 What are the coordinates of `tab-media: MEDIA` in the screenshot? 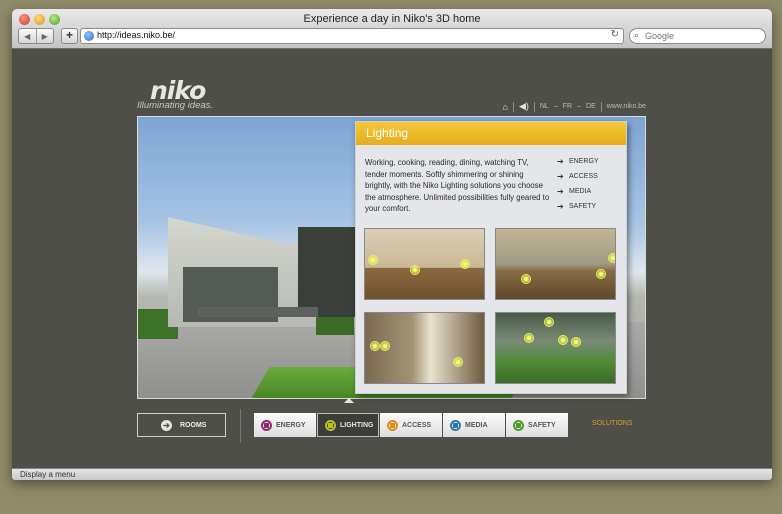 It's located at (474, 425).